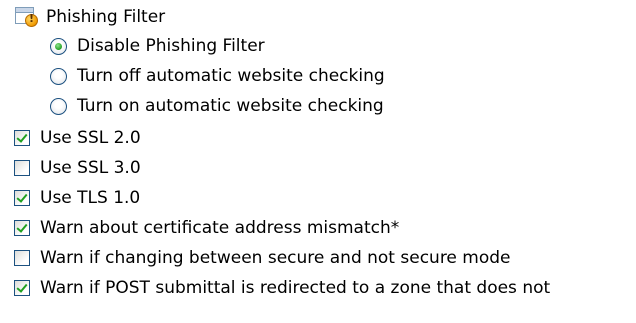  What do you see at coordinates (171, 46) in the screenshot?
I see `radio-label: Disable Phishing Filter` at bounding box center [171, 46].